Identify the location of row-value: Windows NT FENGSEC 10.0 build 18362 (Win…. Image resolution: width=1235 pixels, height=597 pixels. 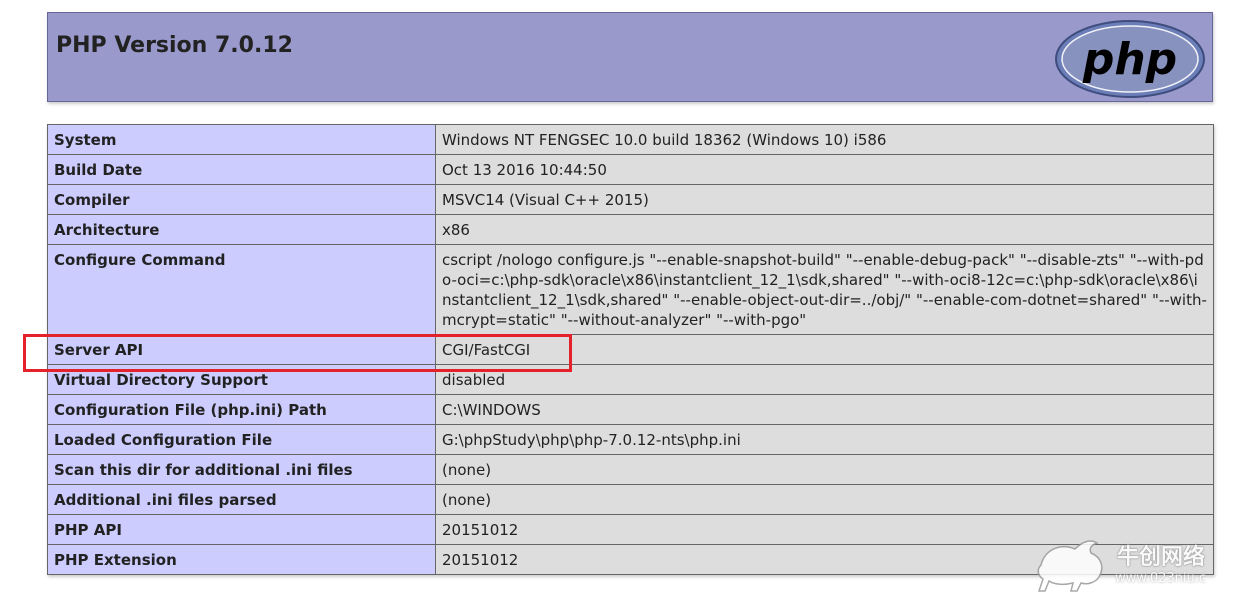
(824, 139).